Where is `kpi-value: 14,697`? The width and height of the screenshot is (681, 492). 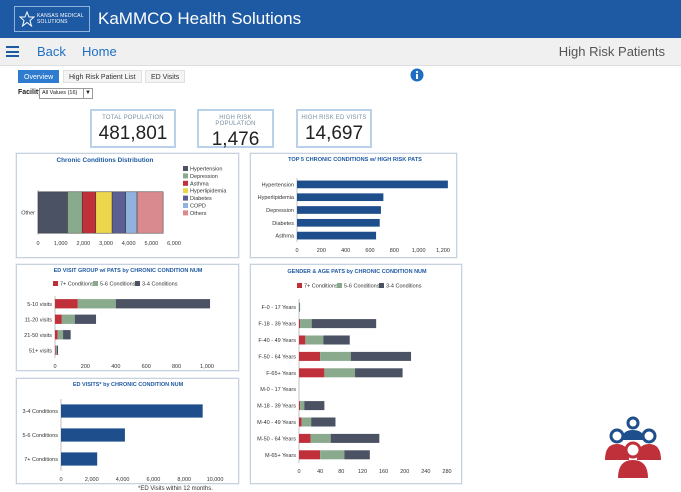
kpi-value: 14,697 is located at coordinates (334, 133).